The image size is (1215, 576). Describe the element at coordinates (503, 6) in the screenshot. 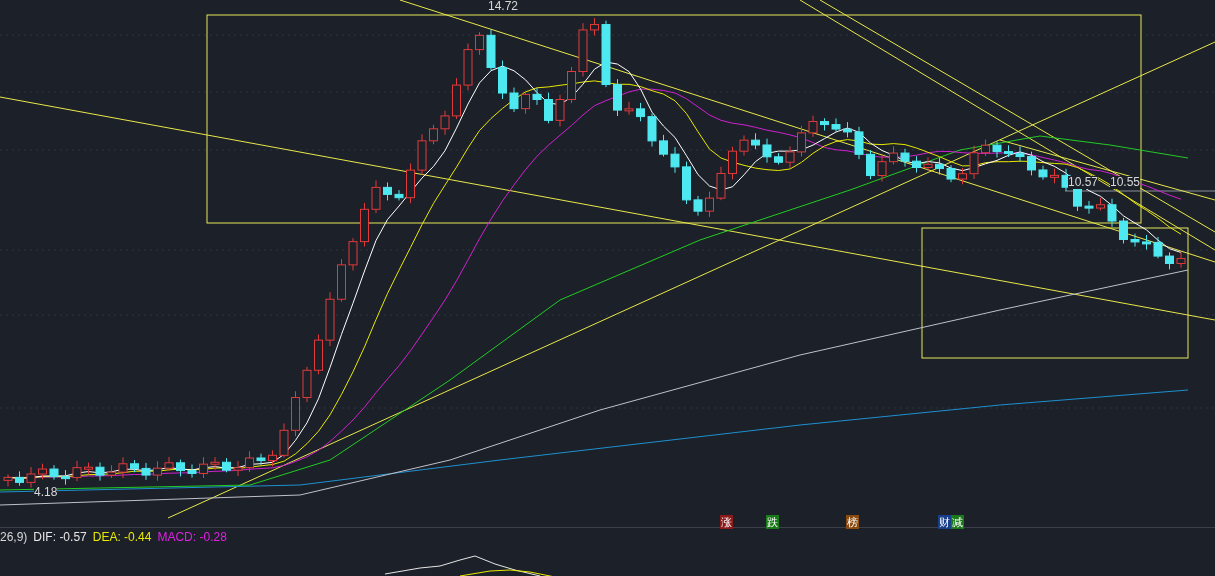

I see `price-label: 14.72` at that location.